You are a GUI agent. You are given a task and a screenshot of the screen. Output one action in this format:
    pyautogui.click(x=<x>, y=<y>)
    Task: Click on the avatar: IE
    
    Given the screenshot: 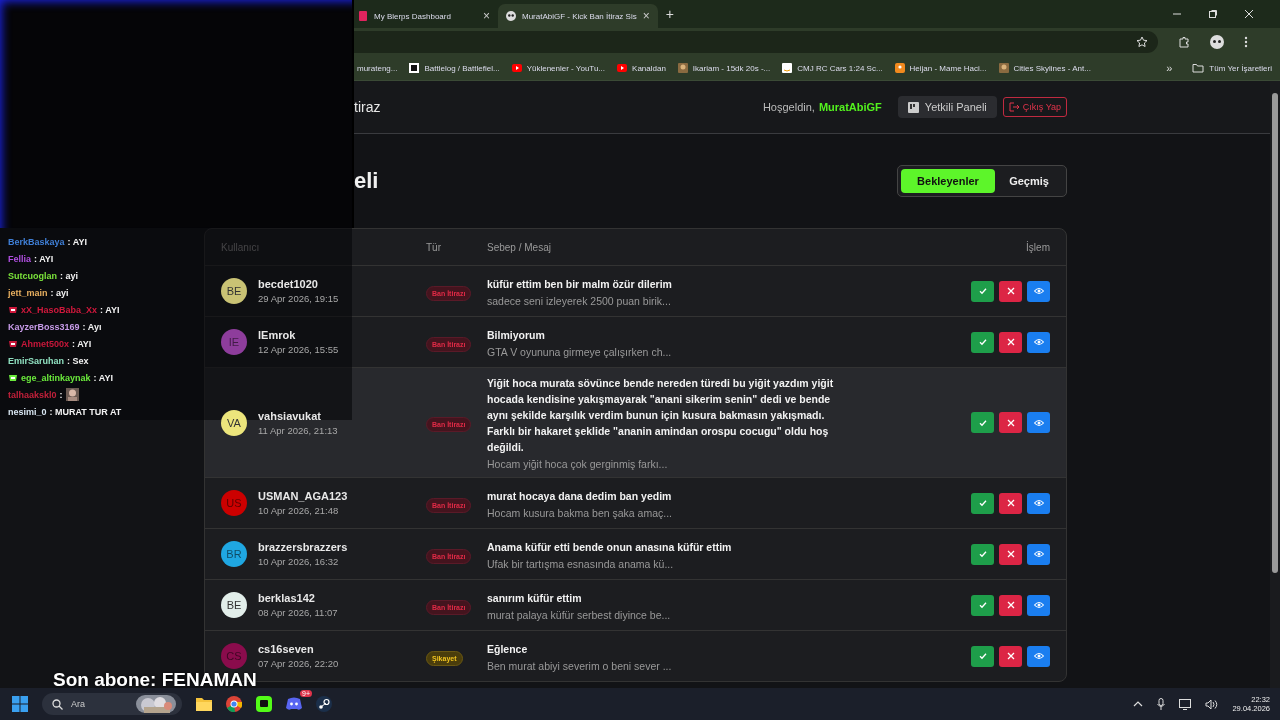 What is the action you would take?
    pyautogui.click(x=234, y=342)
    